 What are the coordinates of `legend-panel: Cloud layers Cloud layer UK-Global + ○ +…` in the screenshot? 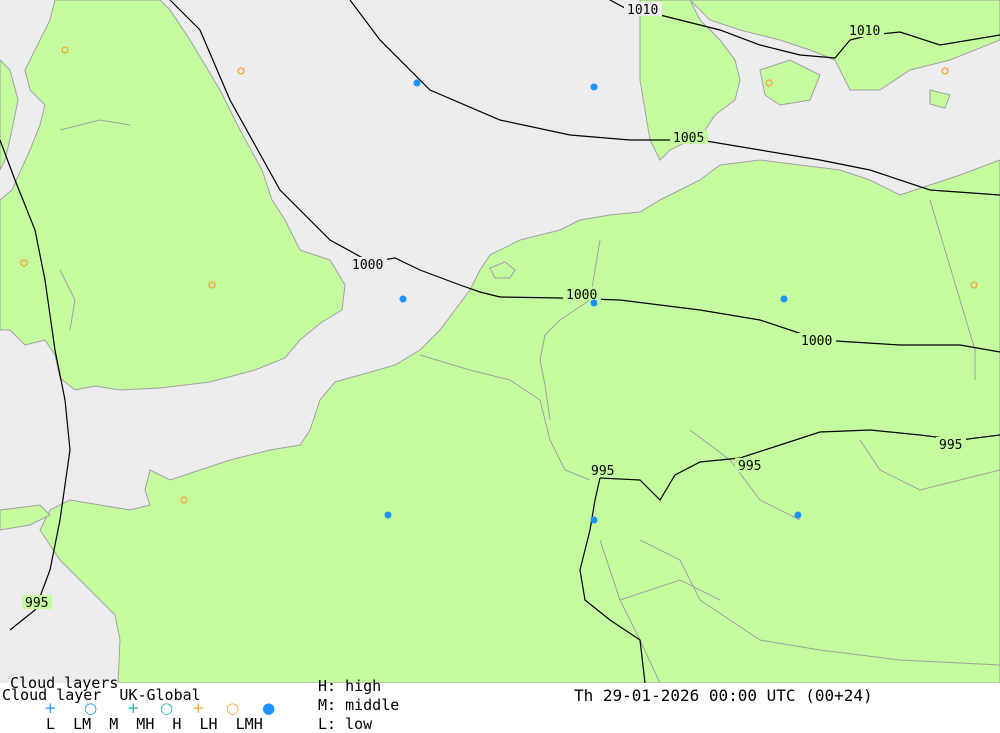 It's located at (500, 704).